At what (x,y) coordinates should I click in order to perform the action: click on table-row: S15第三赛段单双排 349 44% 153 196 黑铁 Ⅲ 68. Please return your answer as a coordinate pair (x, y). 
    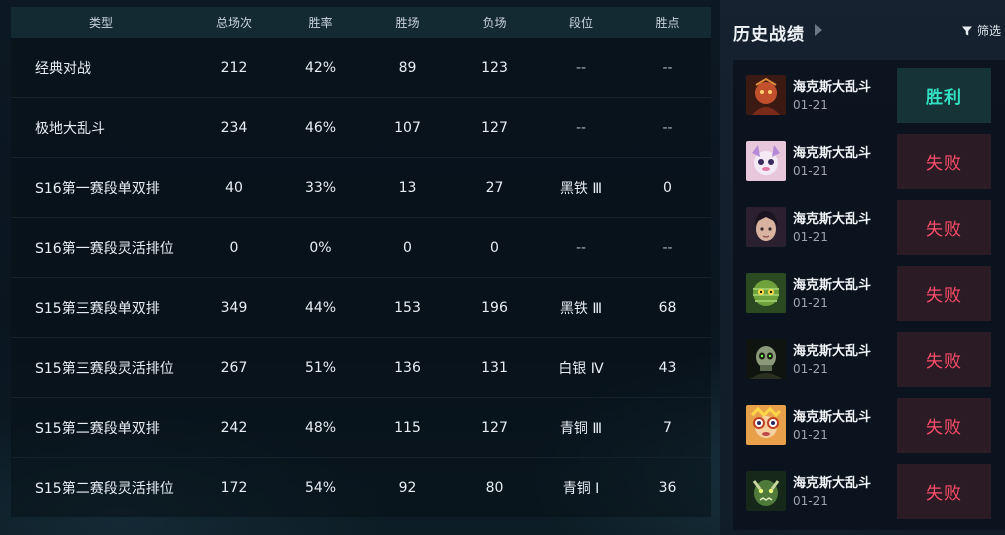
    Looking at the image, I should click on (361, 308).